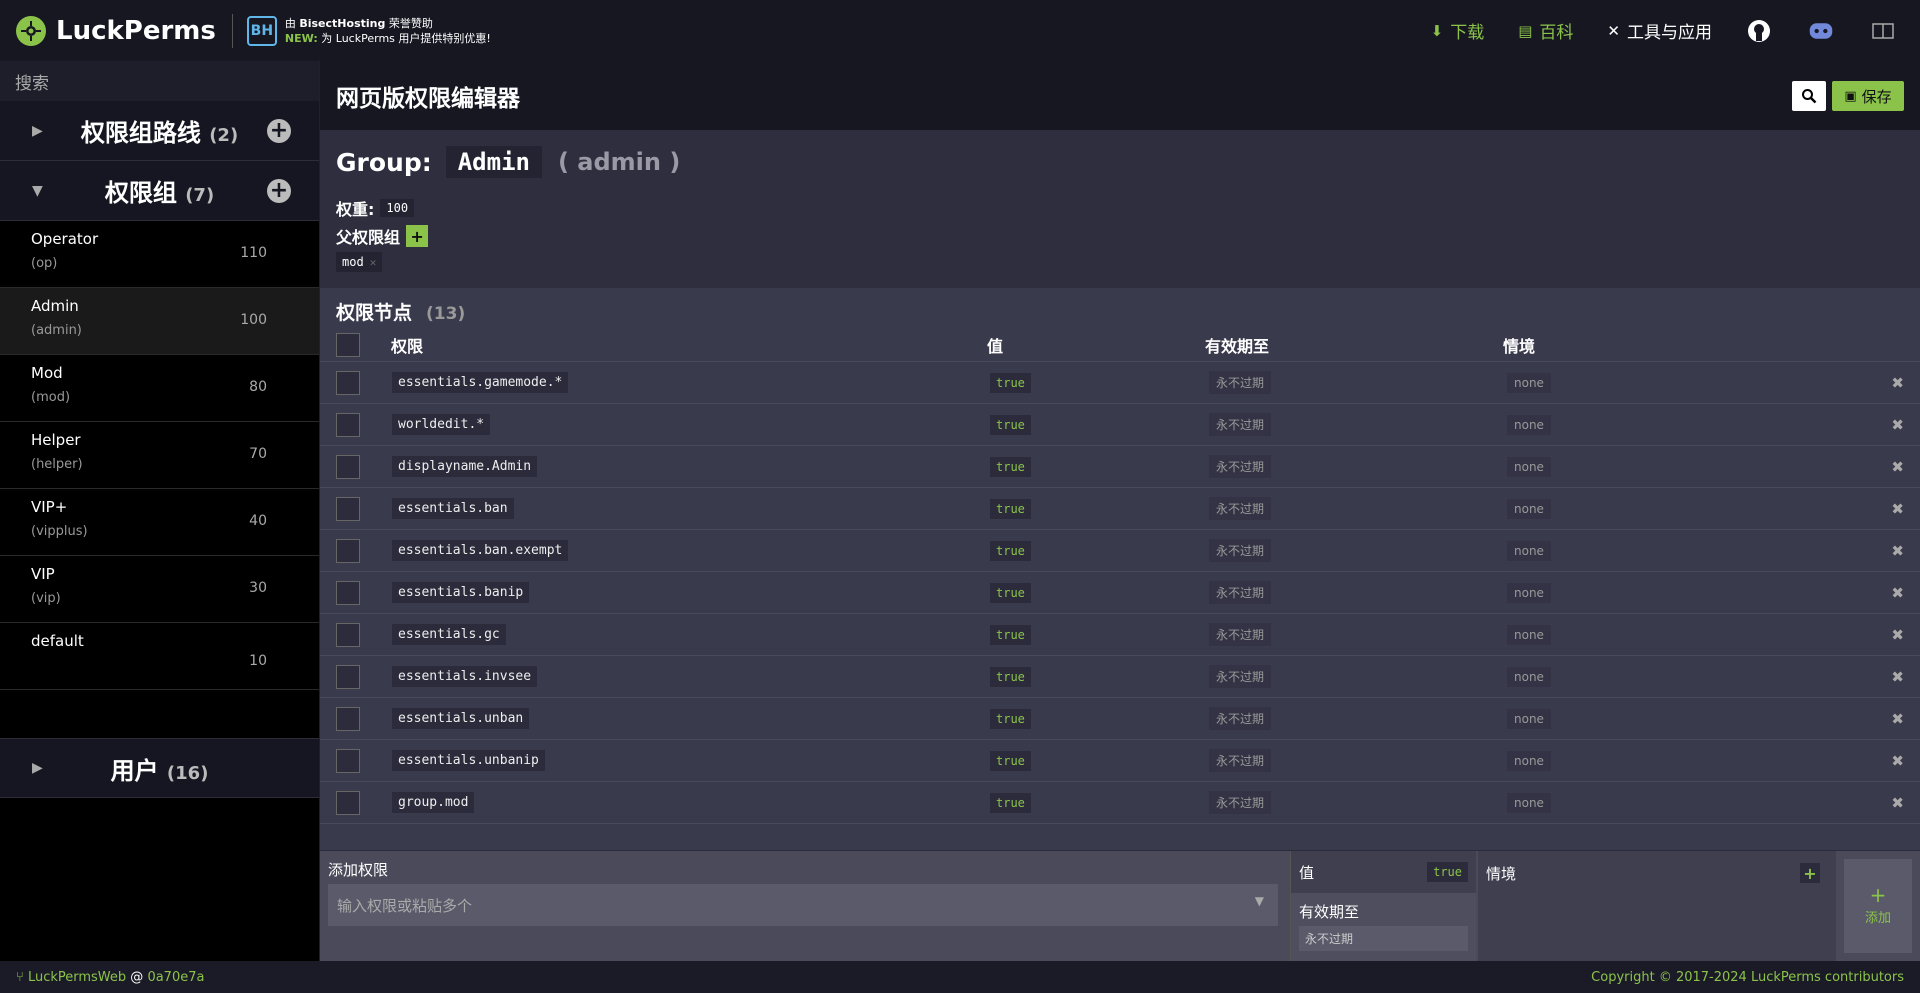 The height and width of the screenshot is (993, 1920). I want to click on permission-cell: essentials.unbanip, so click(468, 760).